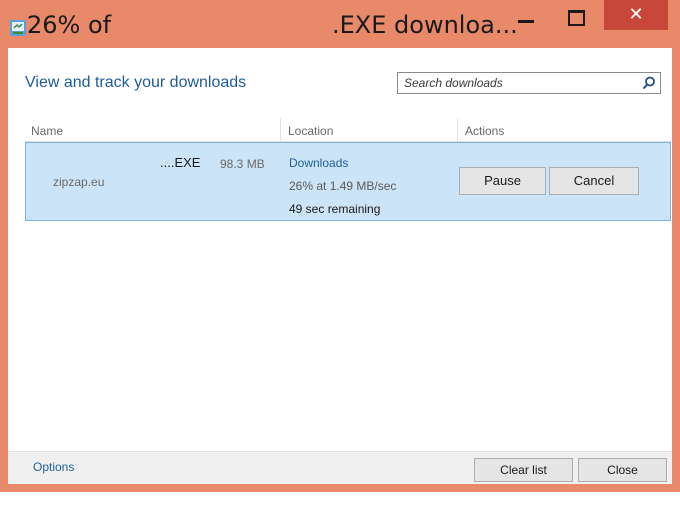 This screenshot has height=513, width=680. I want to click on time-remaining: 49 sec remaining, so click(335, 209).